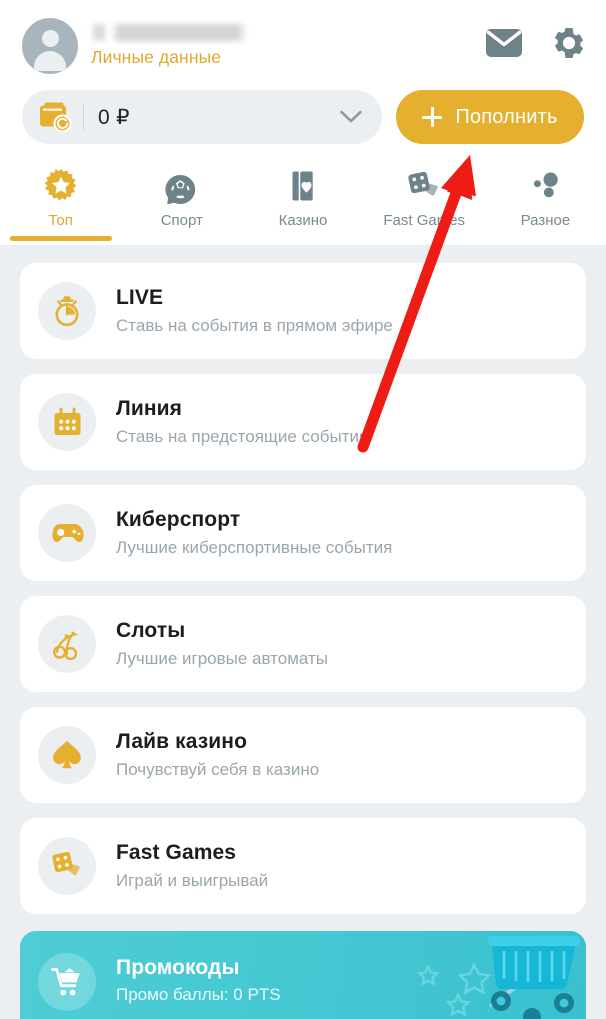  Describe the element at coordinates (424, 186) in the screenshot. I see `dice-icon` at that location.